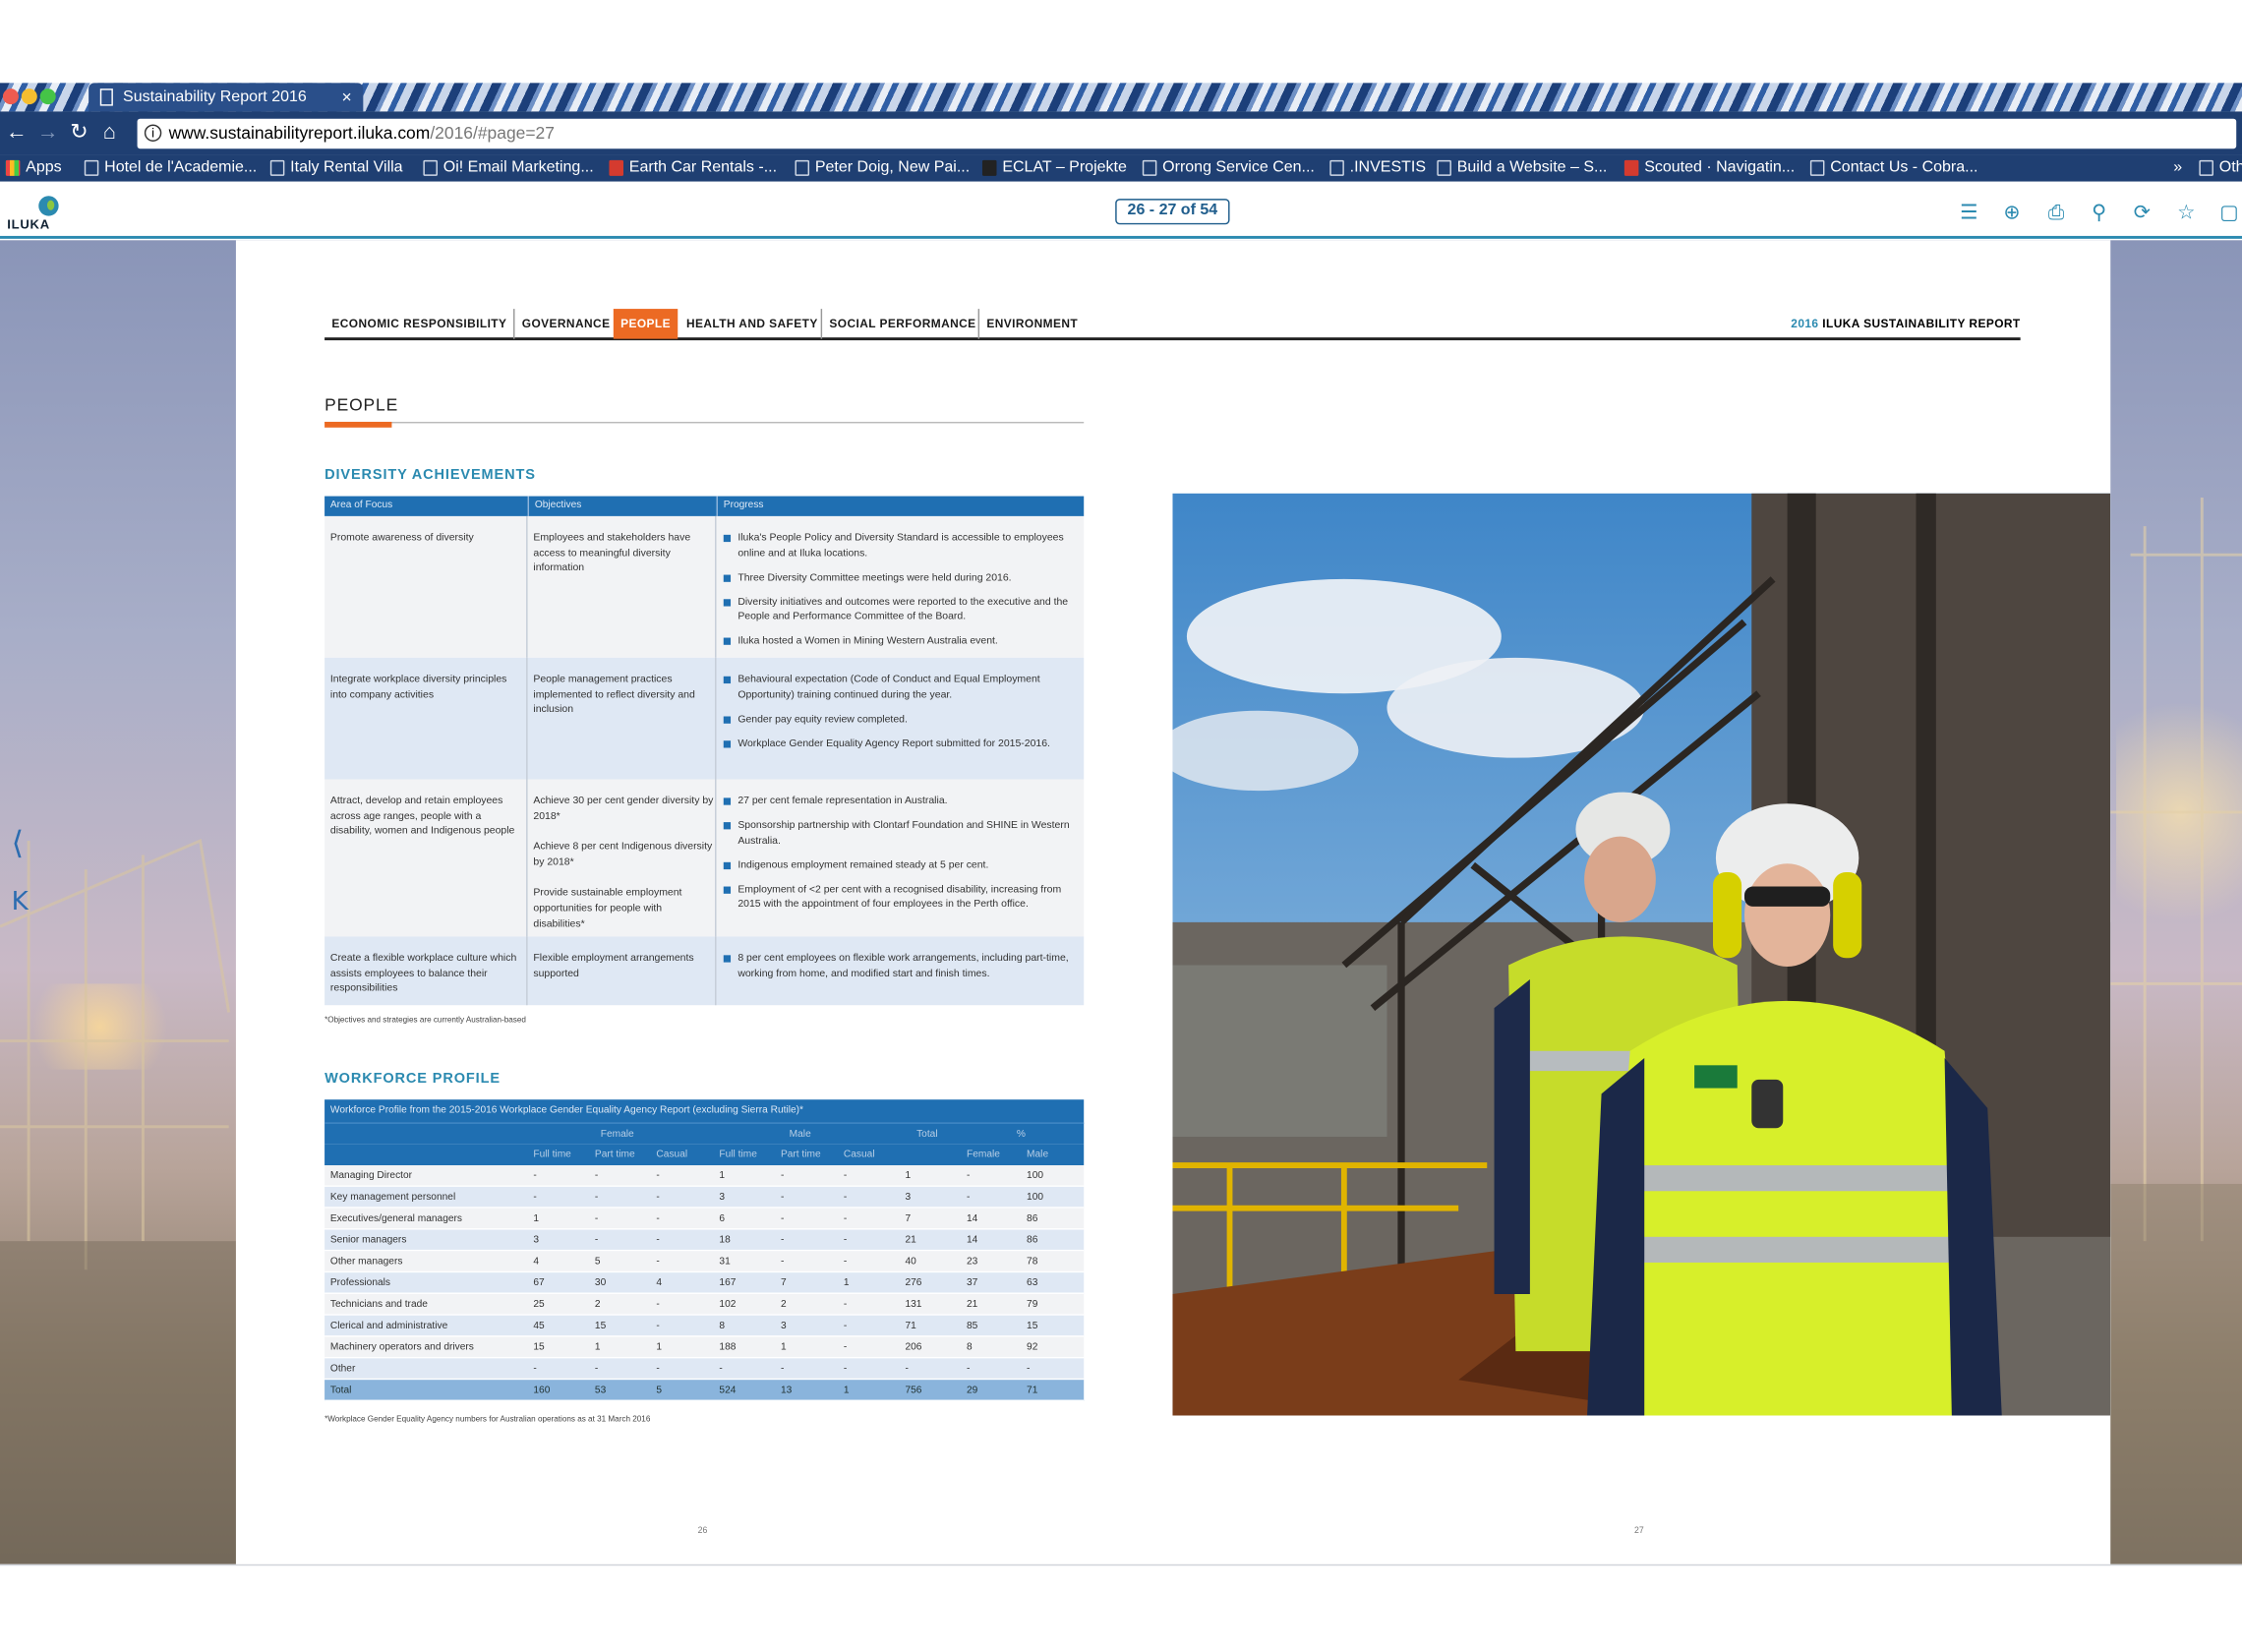 This screenshot has height=1652, width=2242. What do you see at coordinates (226, 97) in the screenshot?
I see `browser-tab: Sustainability Report 2016 ×` at bounding box center [226, 97].